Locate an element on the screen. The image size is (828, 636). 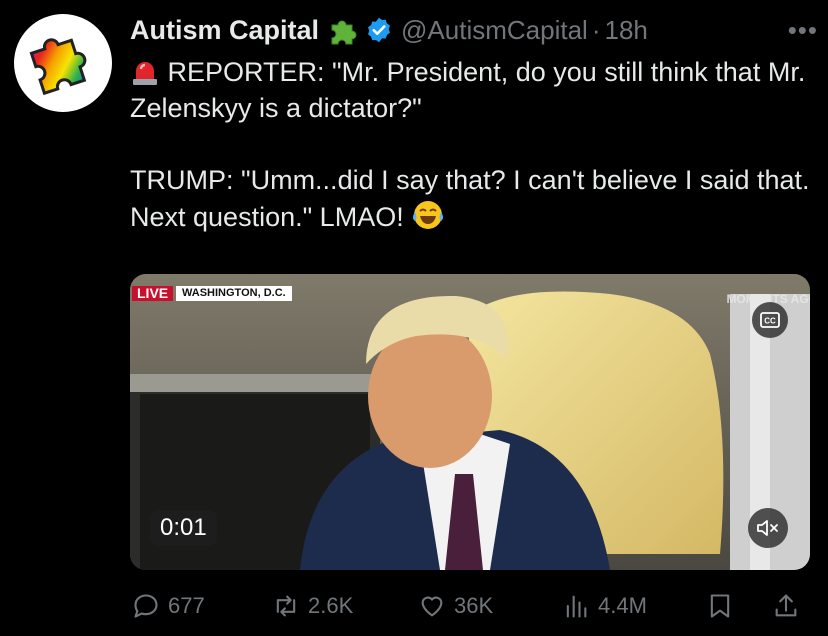
police-light-icon is located at coordinates (145, 73).